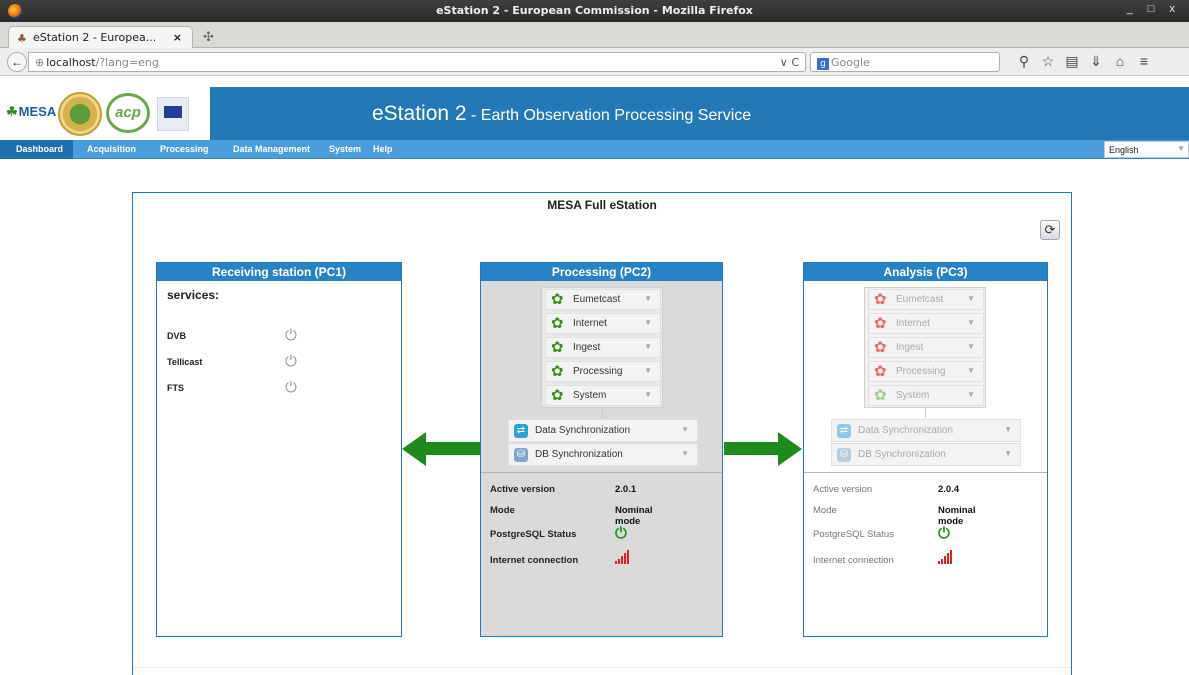 This screenshot has width=1189, height=675. What do you see at coordinates (36, 149) in the screenshot?
I see `menu-item-dashboard: Dashboard` at bounding box center [36, 149].